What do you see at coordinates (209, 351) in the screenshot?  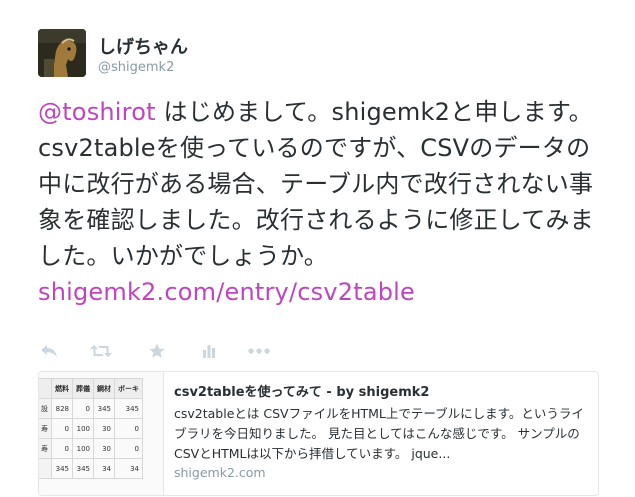 I see `analytics-bar-icon` at bounding box center [209, 351].